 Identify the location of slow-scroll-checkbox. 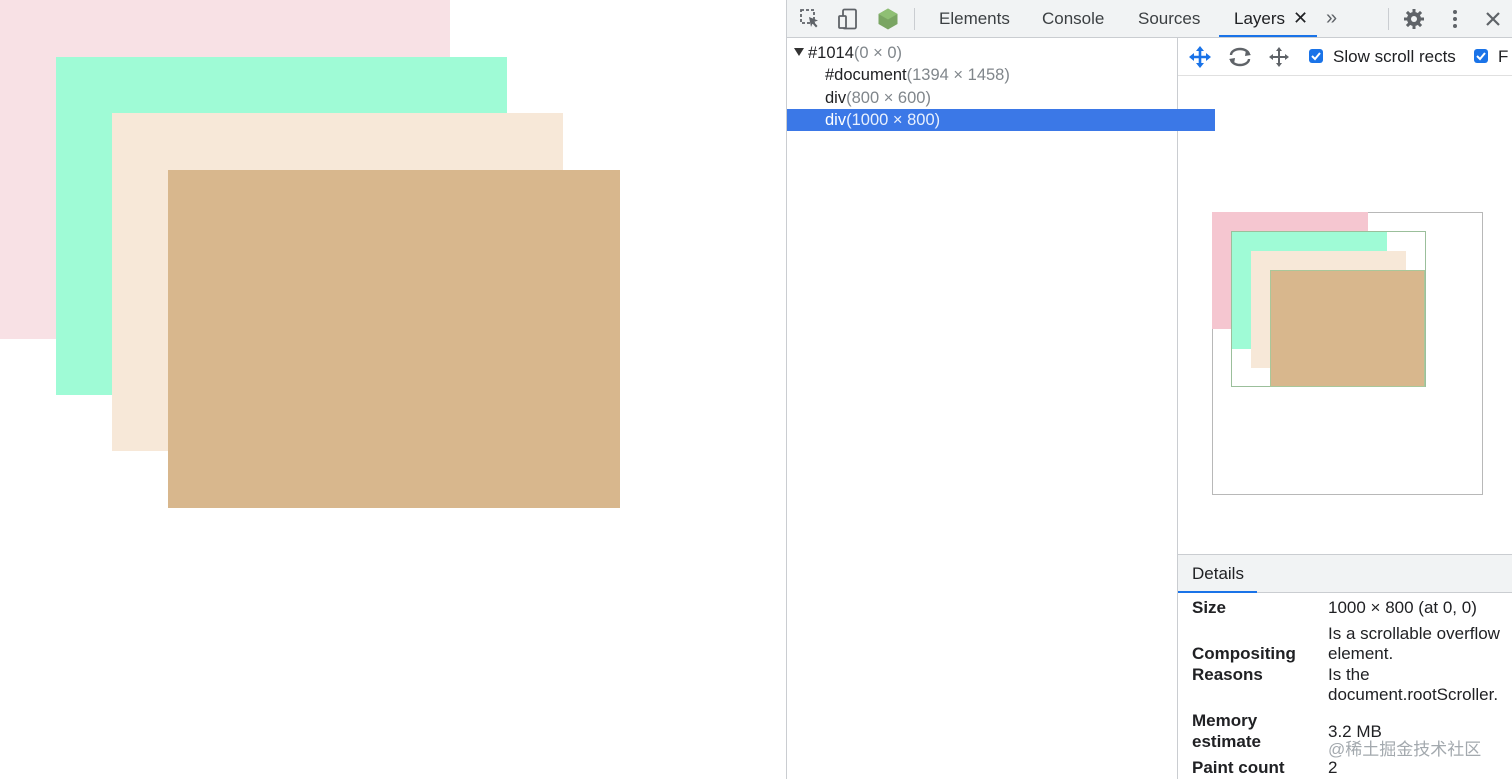
(1316, 56).